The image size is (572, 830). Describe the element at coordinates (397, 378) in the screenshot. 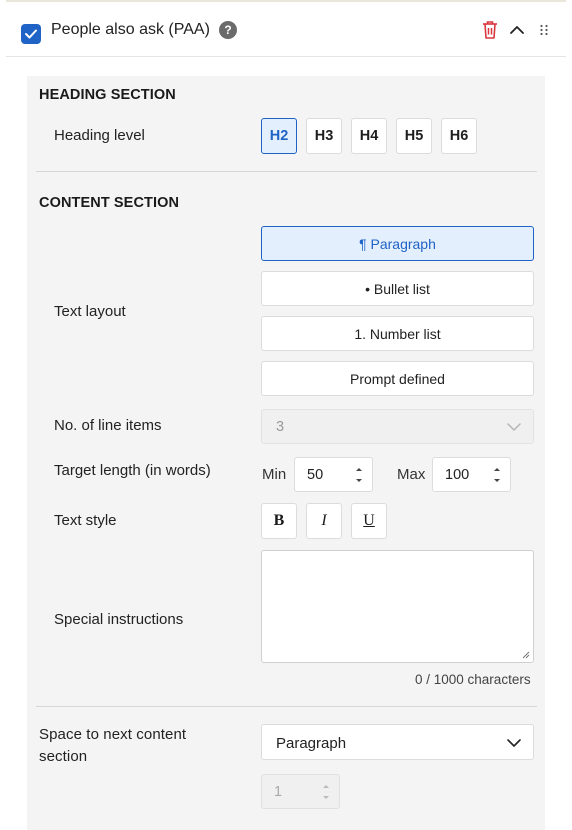

I see `layout-prompt-defined-button: Prompt defined` at that location.